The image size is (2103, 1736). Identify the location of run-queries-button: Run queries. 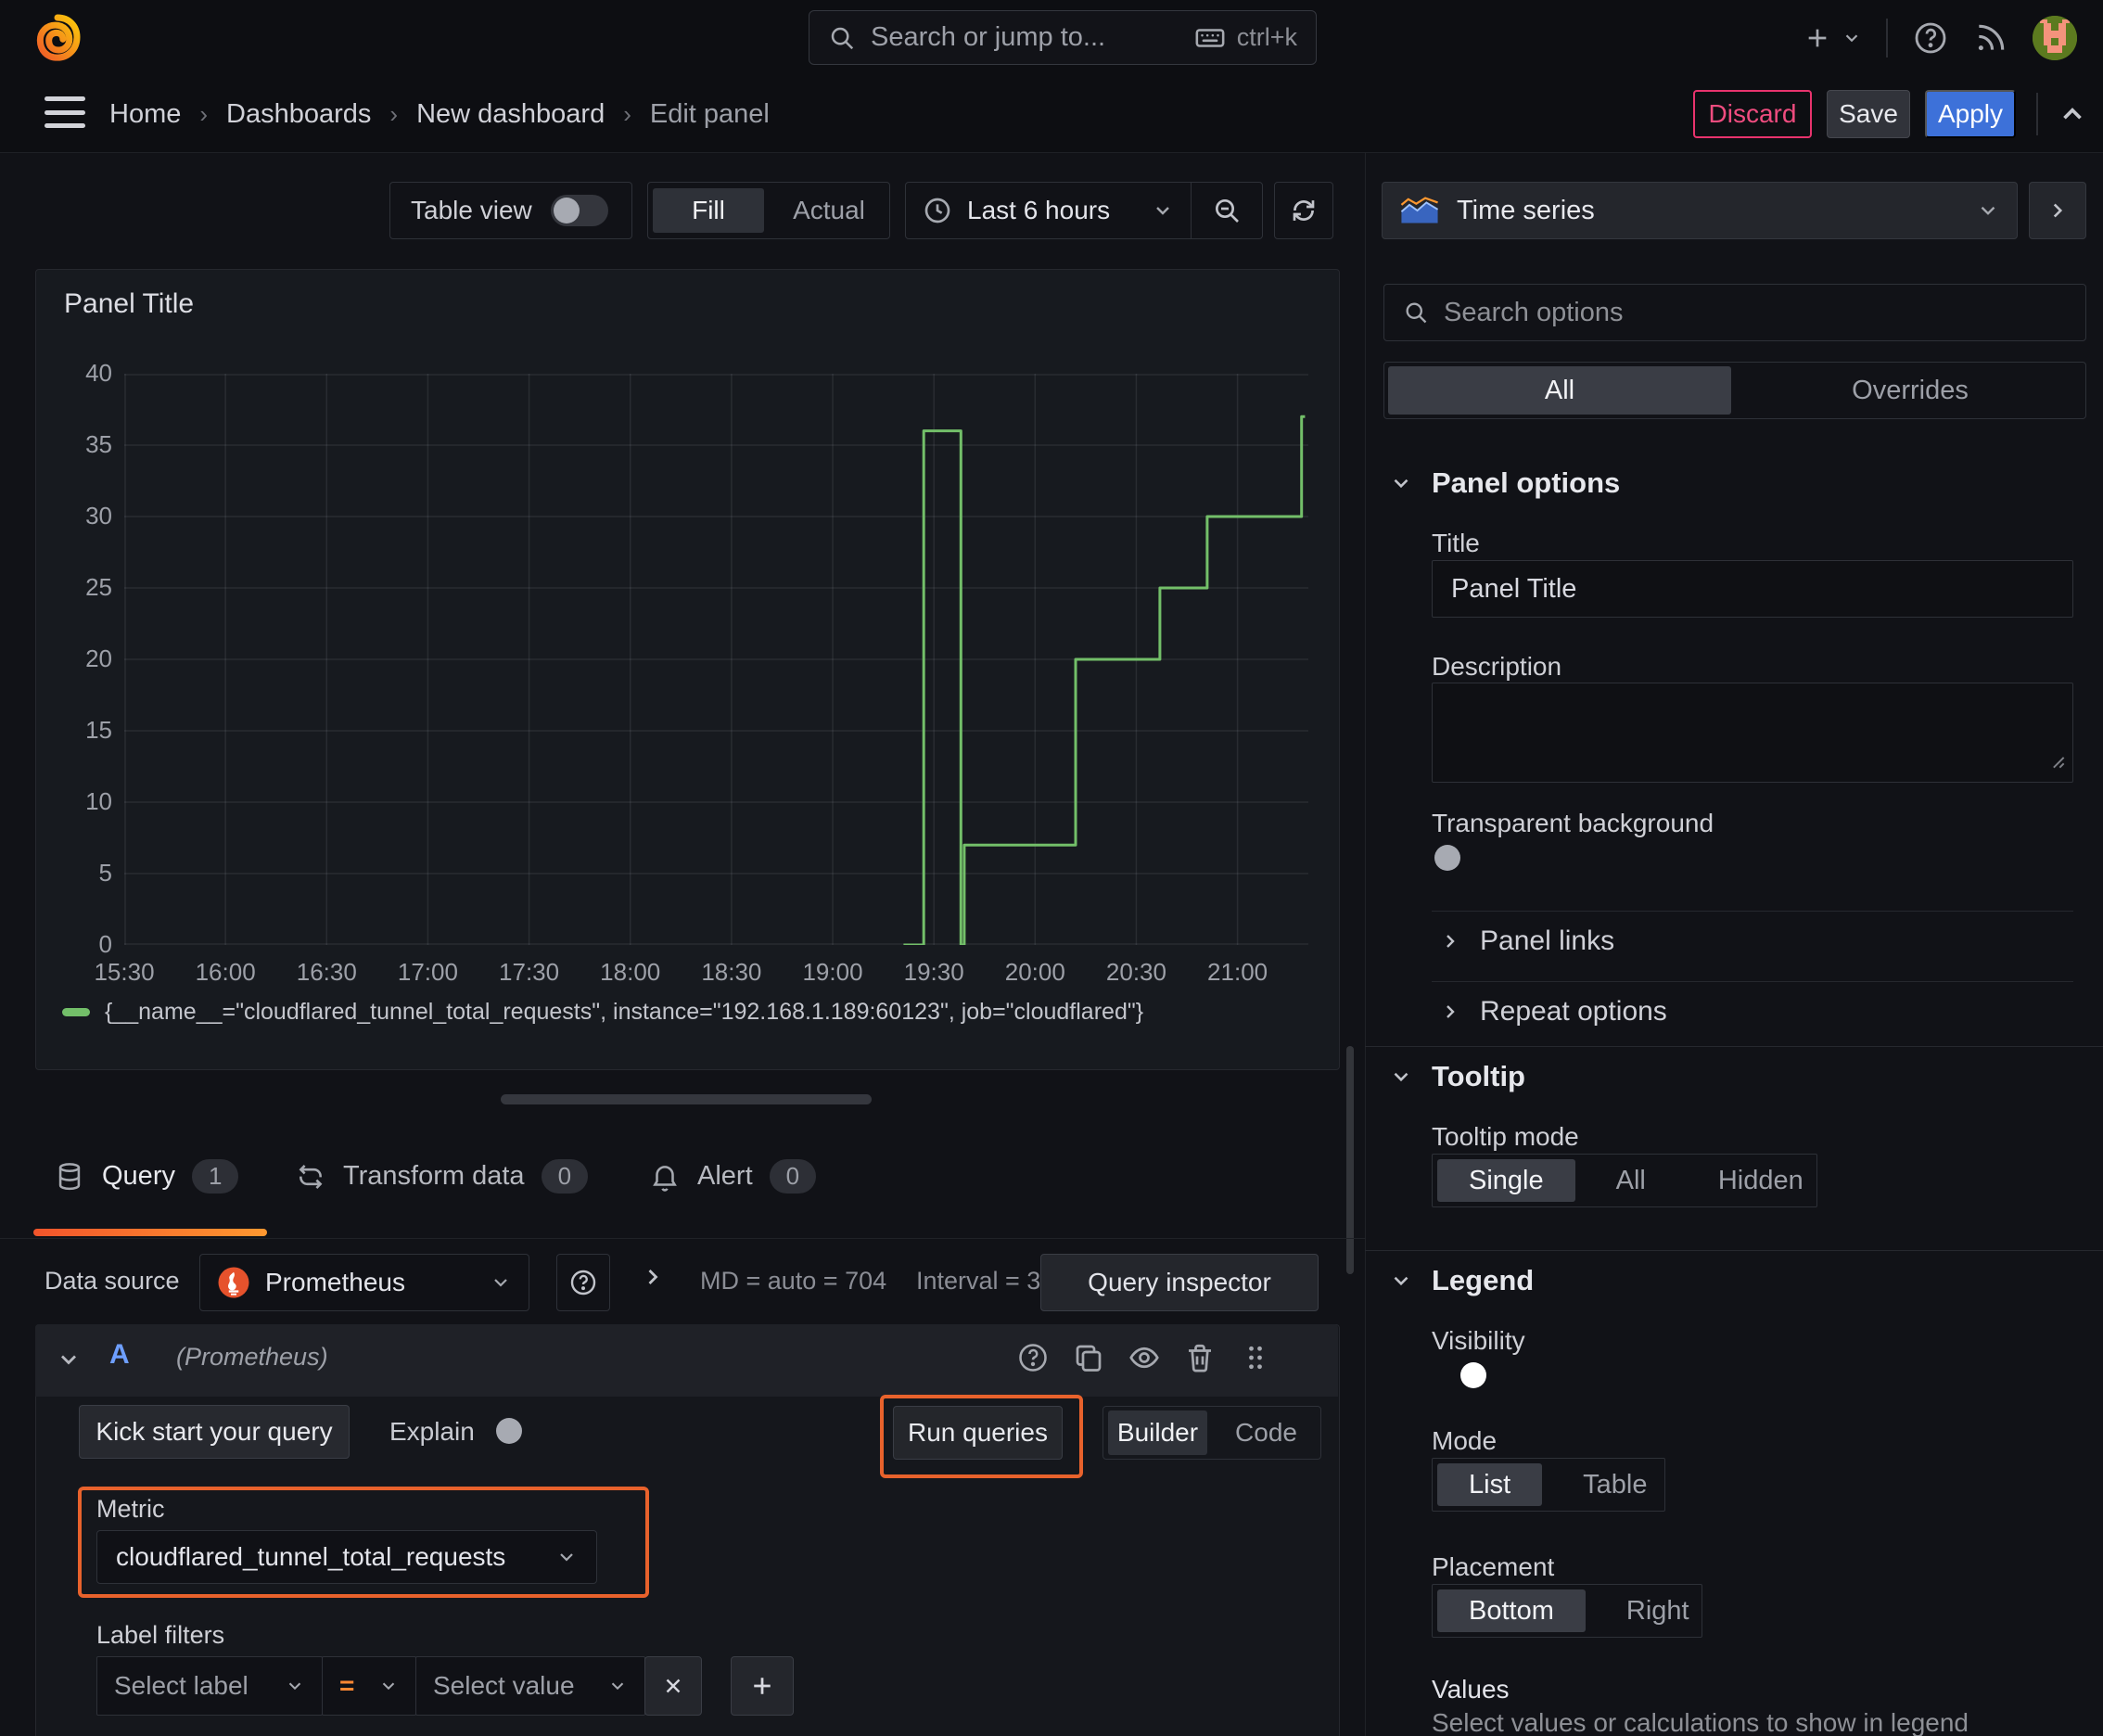
(978, 1433).